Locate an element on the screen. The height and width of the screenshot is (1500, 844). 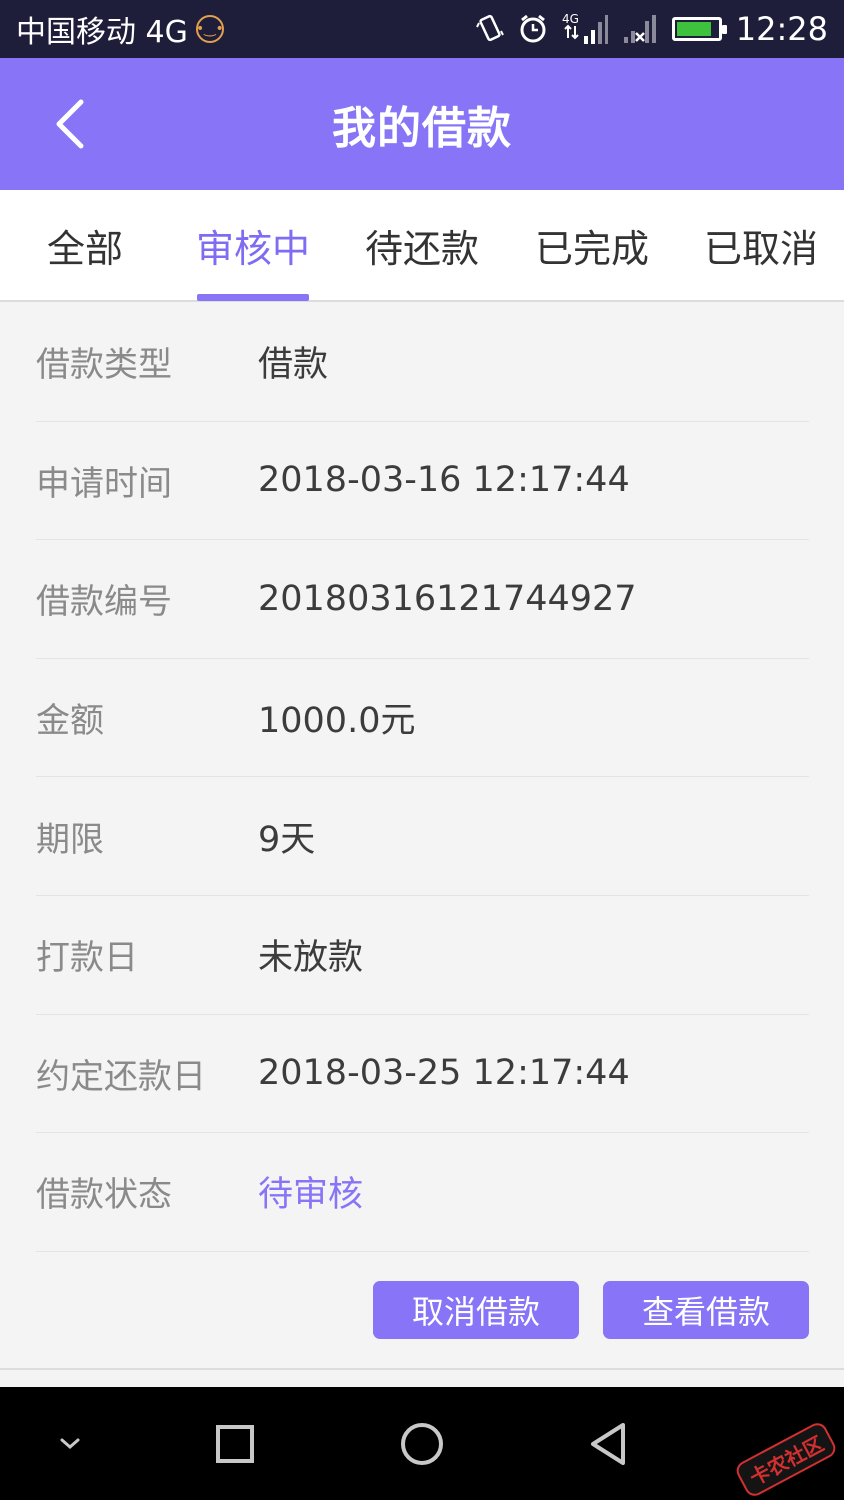
app-bar: 我的借款 is located at coordinates (422, 124).